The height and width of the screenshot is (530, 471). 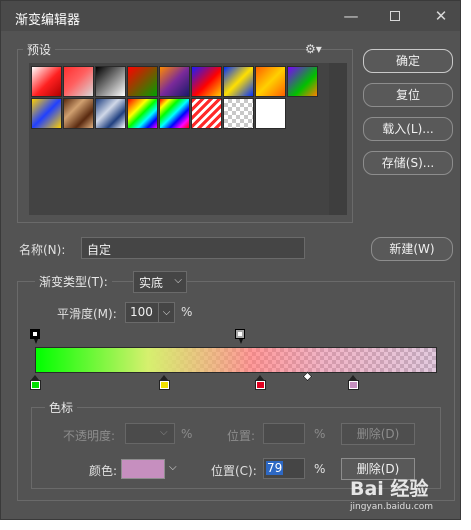 I want to click on color-swatch, so click(x=143, y=469).